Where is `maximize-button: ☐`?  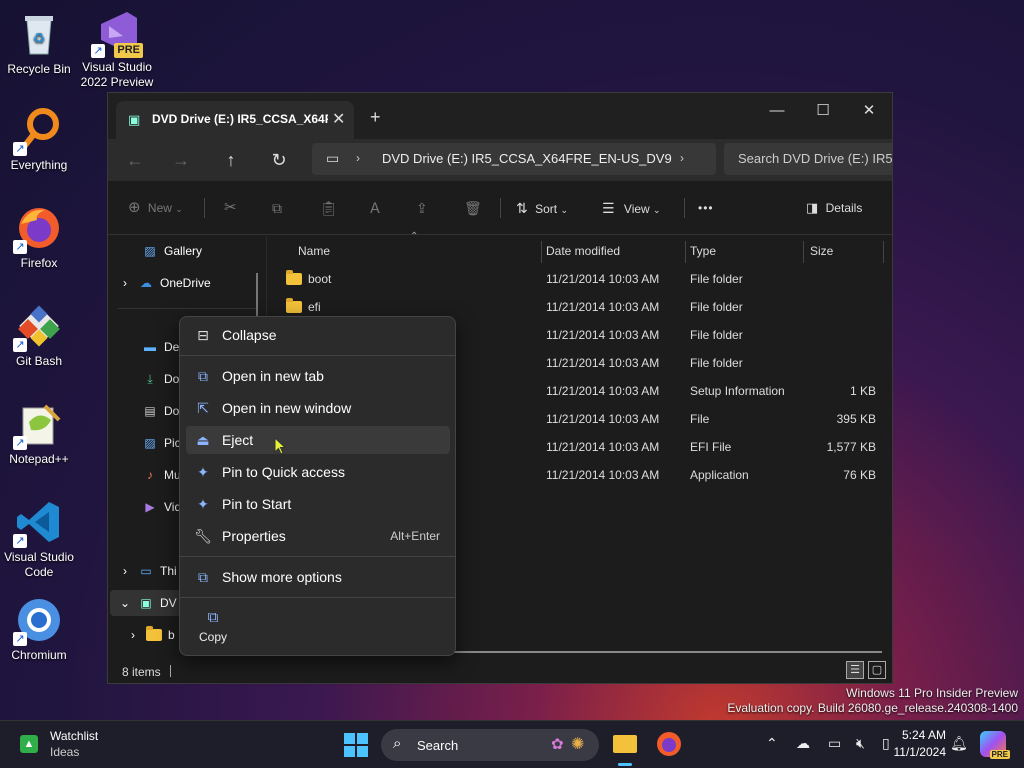 maximize-button: ☐ is located at coordinates (823, 111).